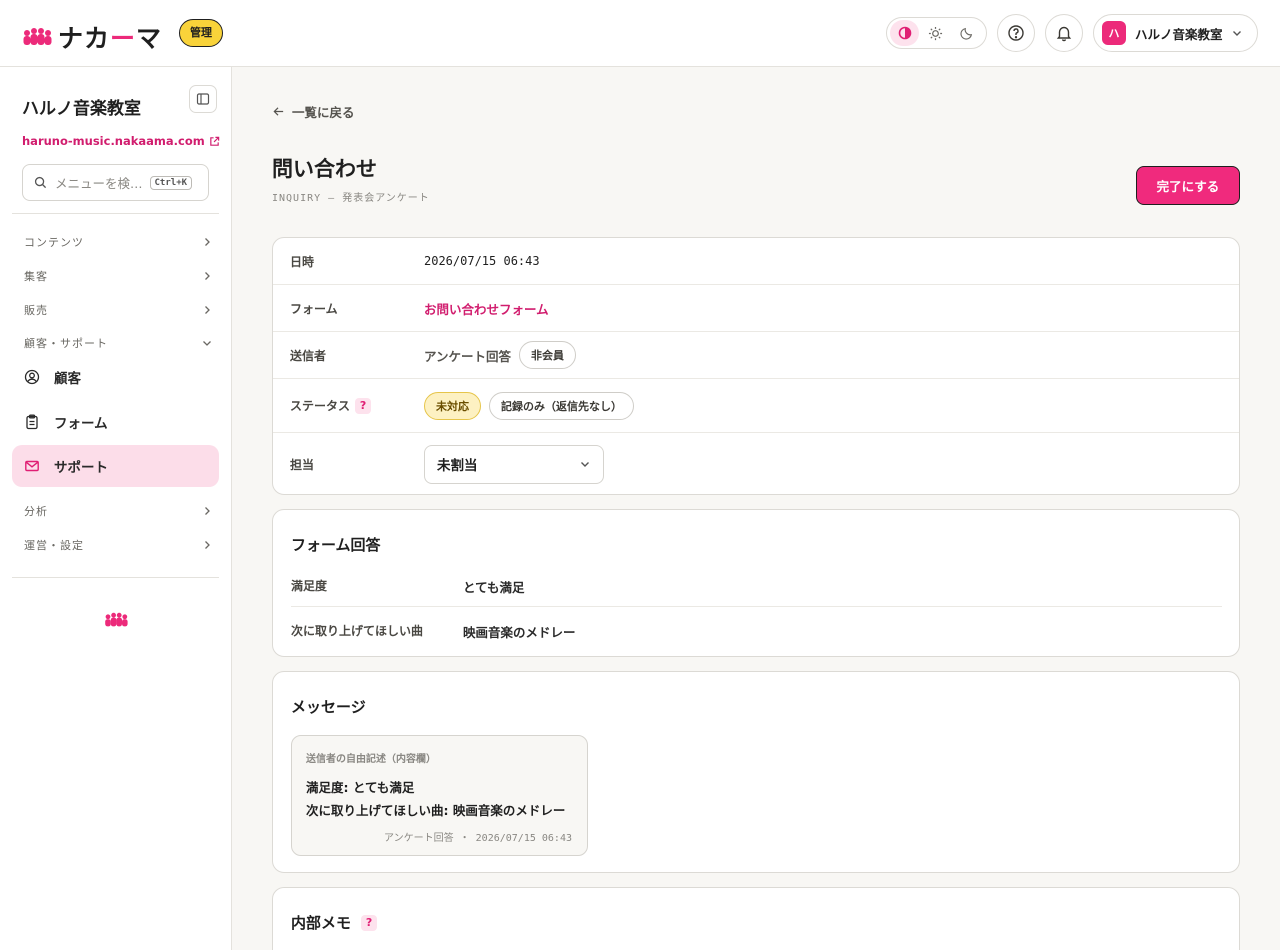  I want to click on form-link: お問い合わせフォーム, so click(486, 308).